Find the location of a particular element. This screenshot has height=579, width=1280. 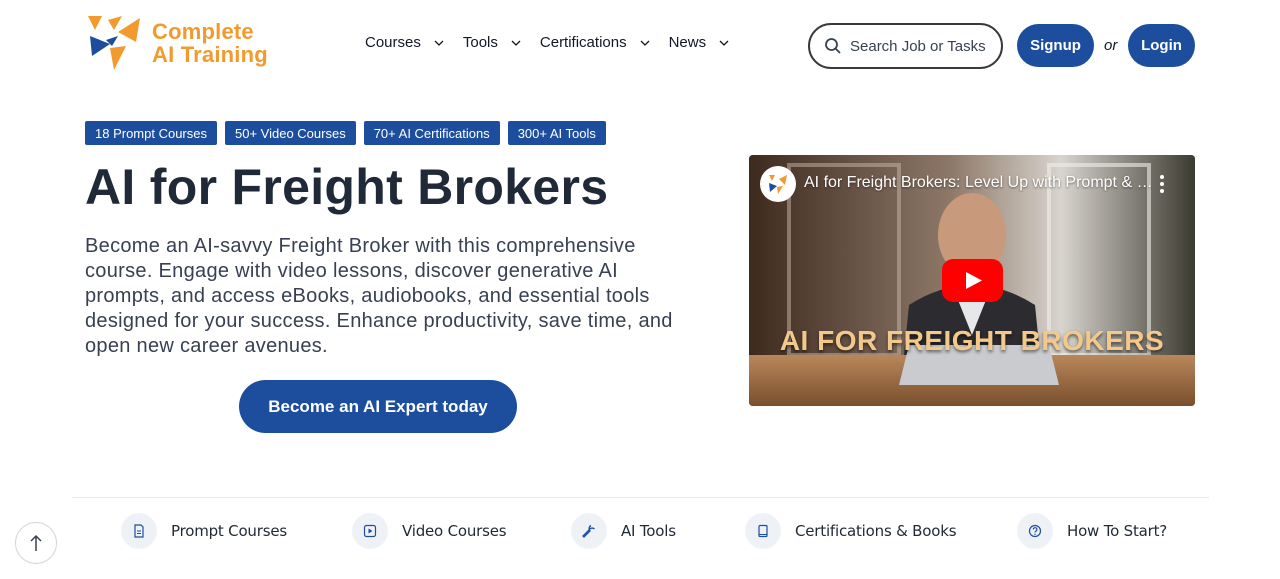

document-icon-wrap is located at coordinates (139, 531).